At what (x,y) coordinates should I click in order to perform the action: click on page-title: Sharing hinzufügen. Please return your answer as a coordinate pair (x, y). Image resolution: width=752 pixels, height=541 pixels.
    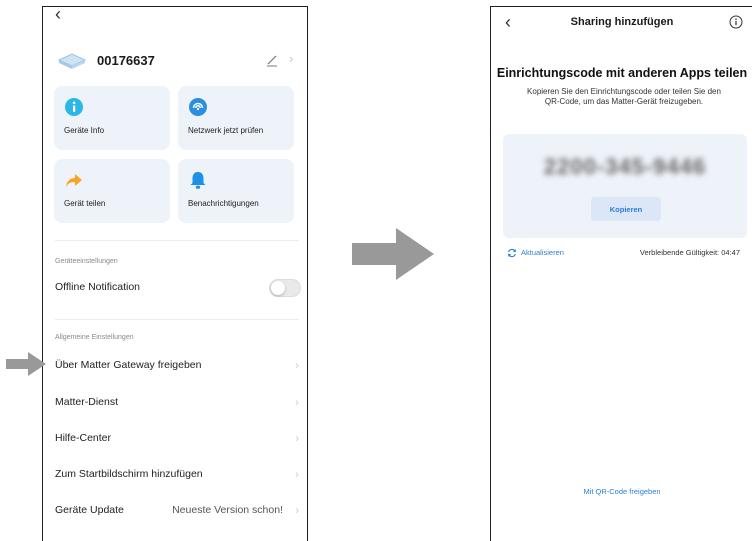
    Looking at the image, I should click on (622, 22).